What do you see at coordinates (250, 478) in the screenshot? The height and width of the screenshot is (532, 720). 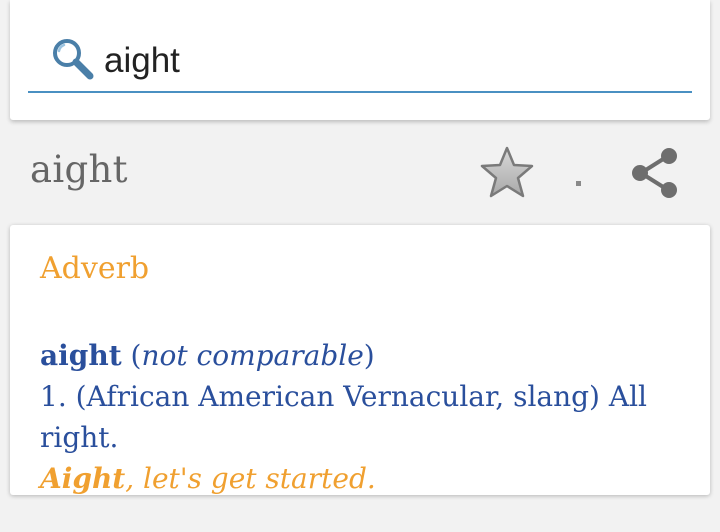 I see `example-rest: , let's get started.` at bounding box center [250, 478].